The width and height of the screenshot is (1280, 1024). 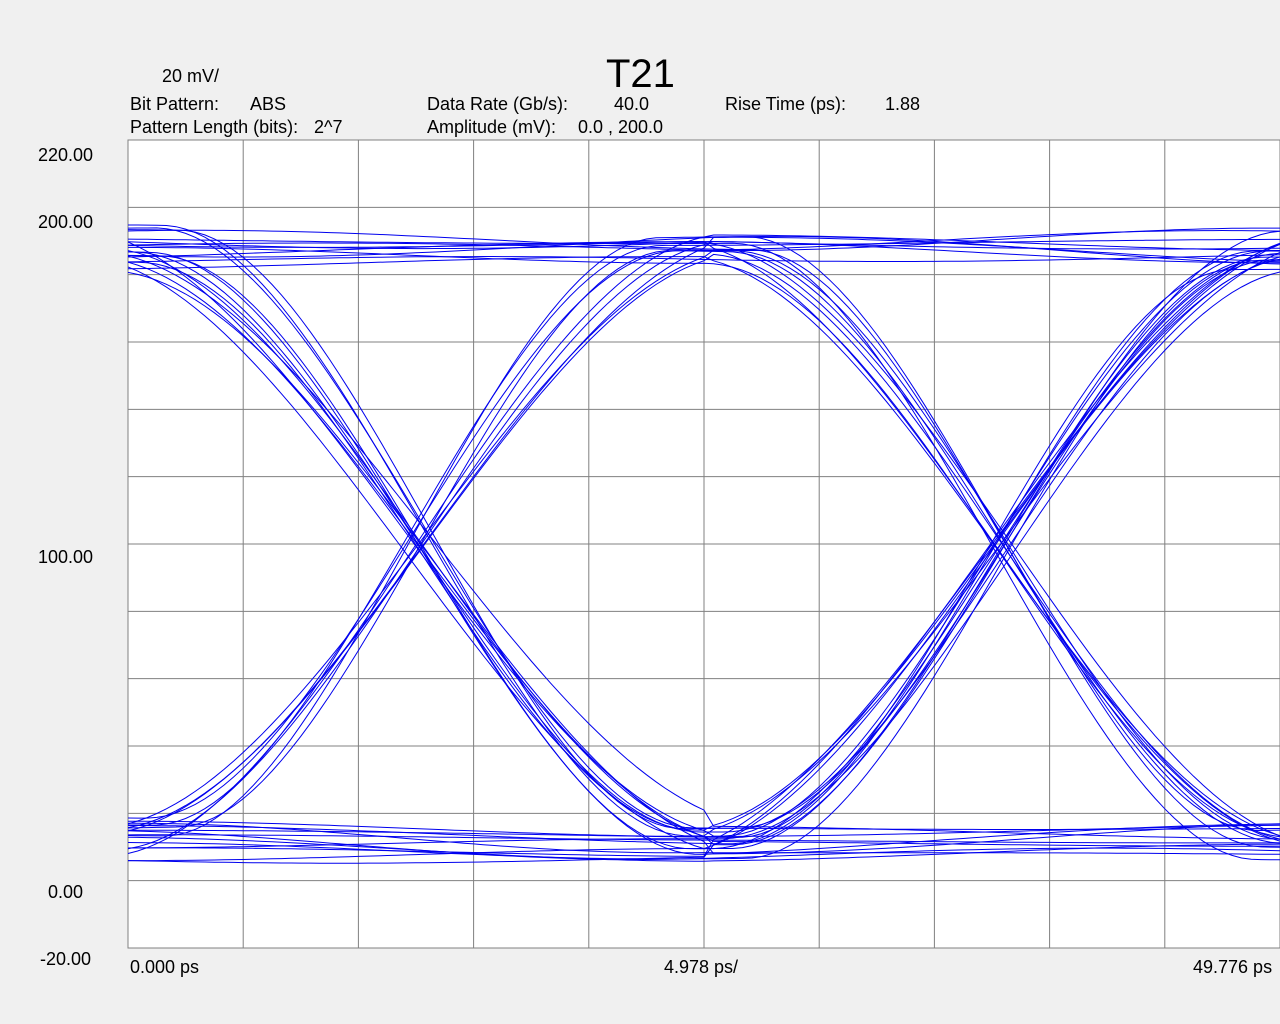 I want to click on y-tick-label: 0.00, so click(x=65, y=892).